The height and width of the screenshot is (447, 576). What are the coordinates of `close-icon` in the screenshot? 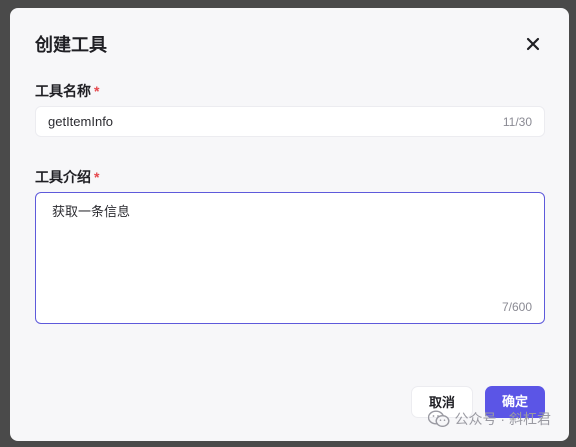 It's located at (533, 44).